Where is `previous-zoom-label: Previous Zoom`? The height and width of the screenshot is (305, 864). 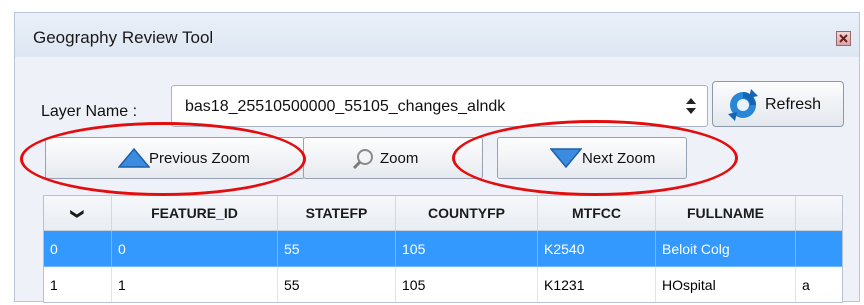 previous-zoom-label: Previous Zoom is located at coordinates (199, 158).